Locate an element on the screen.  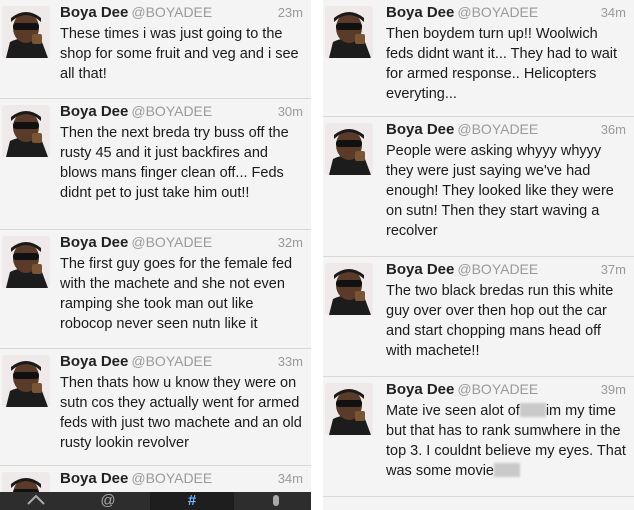
home-icon is located at coordinates (36, 499).